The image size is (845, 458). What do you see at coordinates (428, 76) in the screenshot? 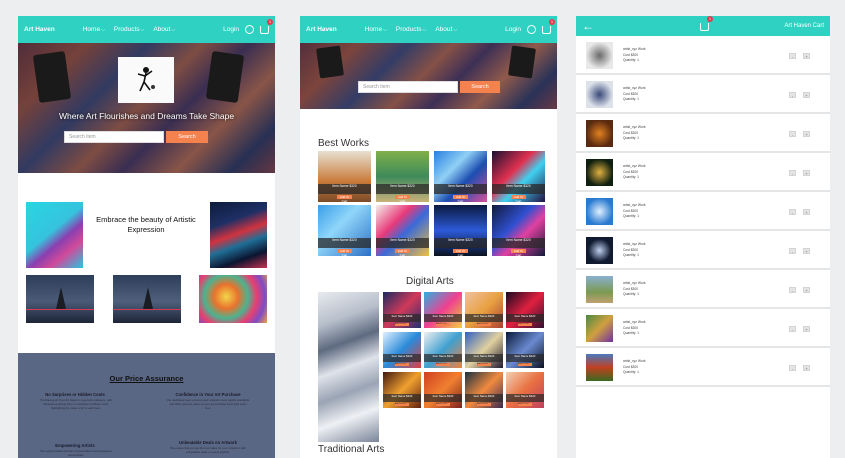
I see `shop-hero-banner: Search item Search` at bounding box center [428, 76].